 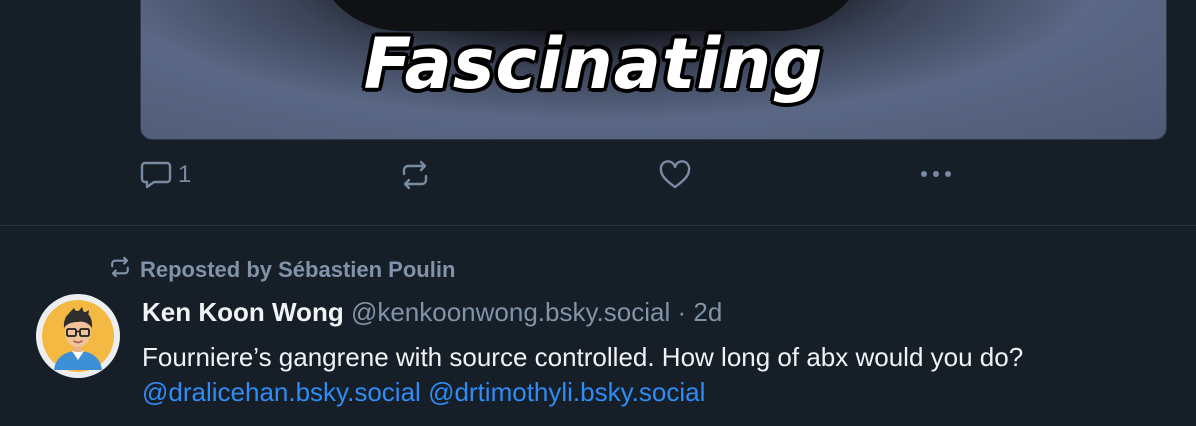 What do you see at coordinates (510, 312) in the screenshot?
I see `author-handle: @kenkoonwong.bsky.social` at bounding box center [510, 312].